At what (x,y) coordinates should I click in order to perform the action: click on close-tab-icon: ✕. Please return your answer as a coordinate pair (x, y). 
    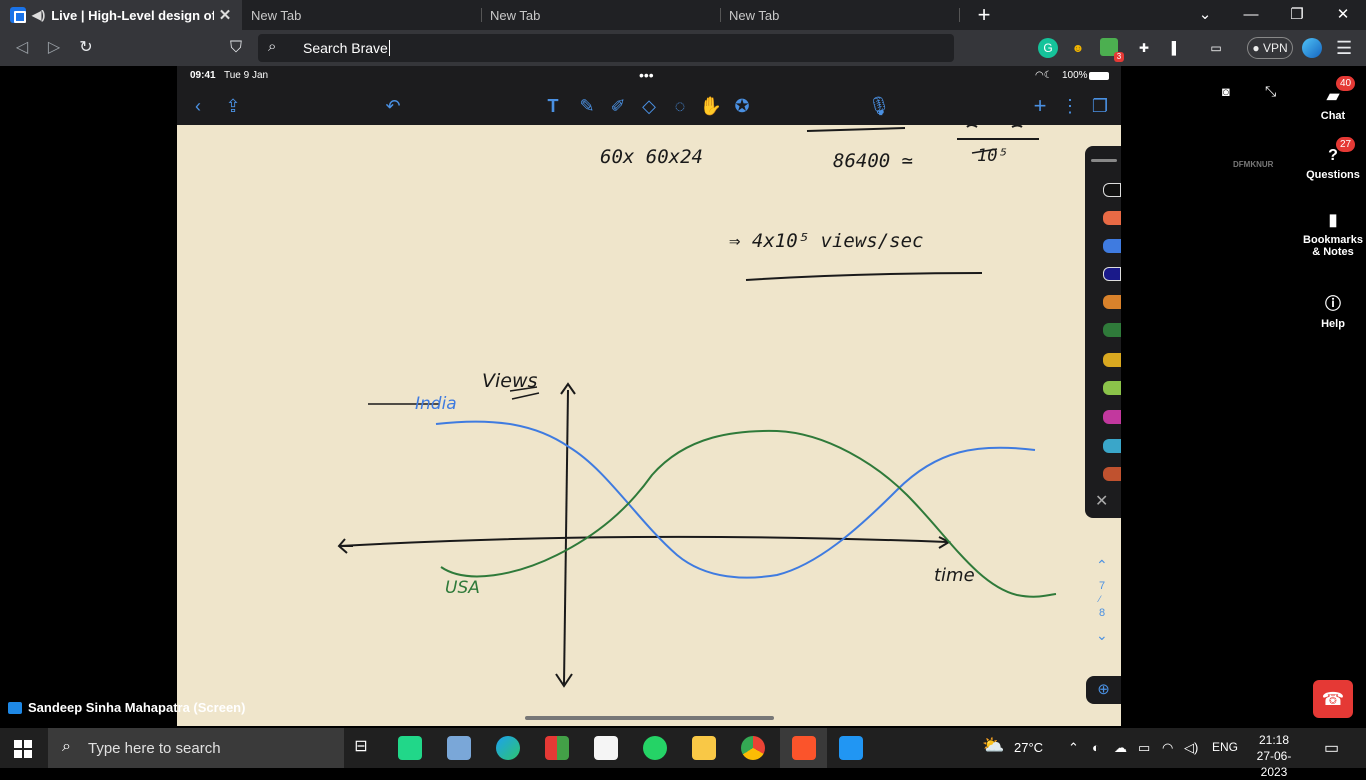
    Looking at the image, I should click on (225, 15).